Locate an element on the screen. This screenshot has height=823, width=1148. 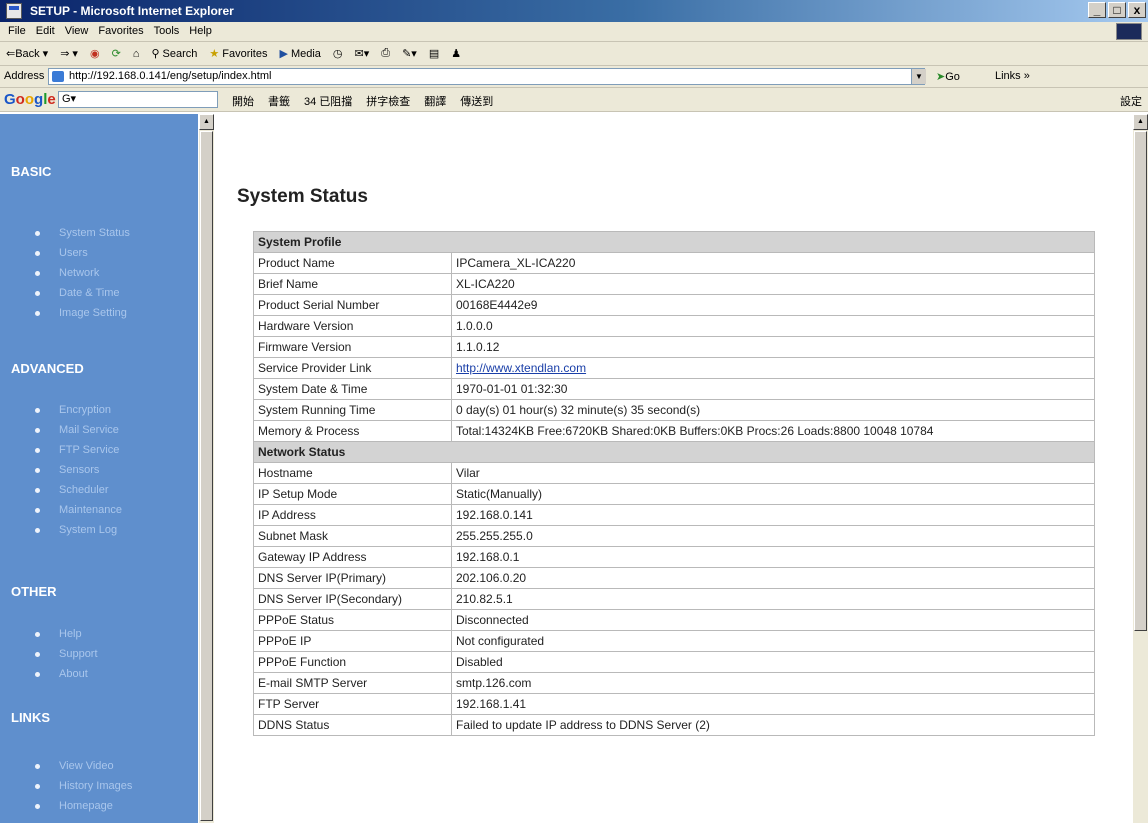
search-button: ⚲ Search is located at coordinates (174, 54).